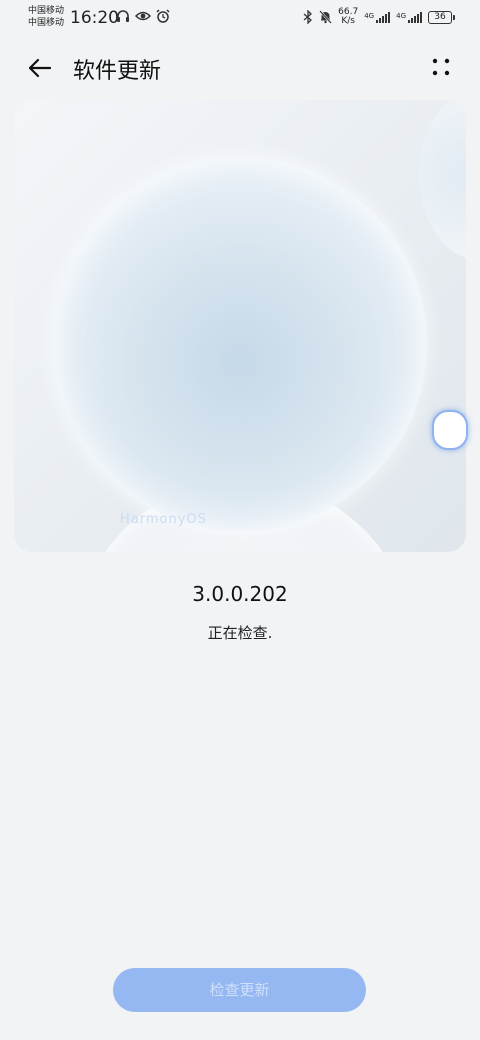  Describe the element at coordinates (46, 23) in the screenshot. I see `carrier-2: 中国移动` at that location.